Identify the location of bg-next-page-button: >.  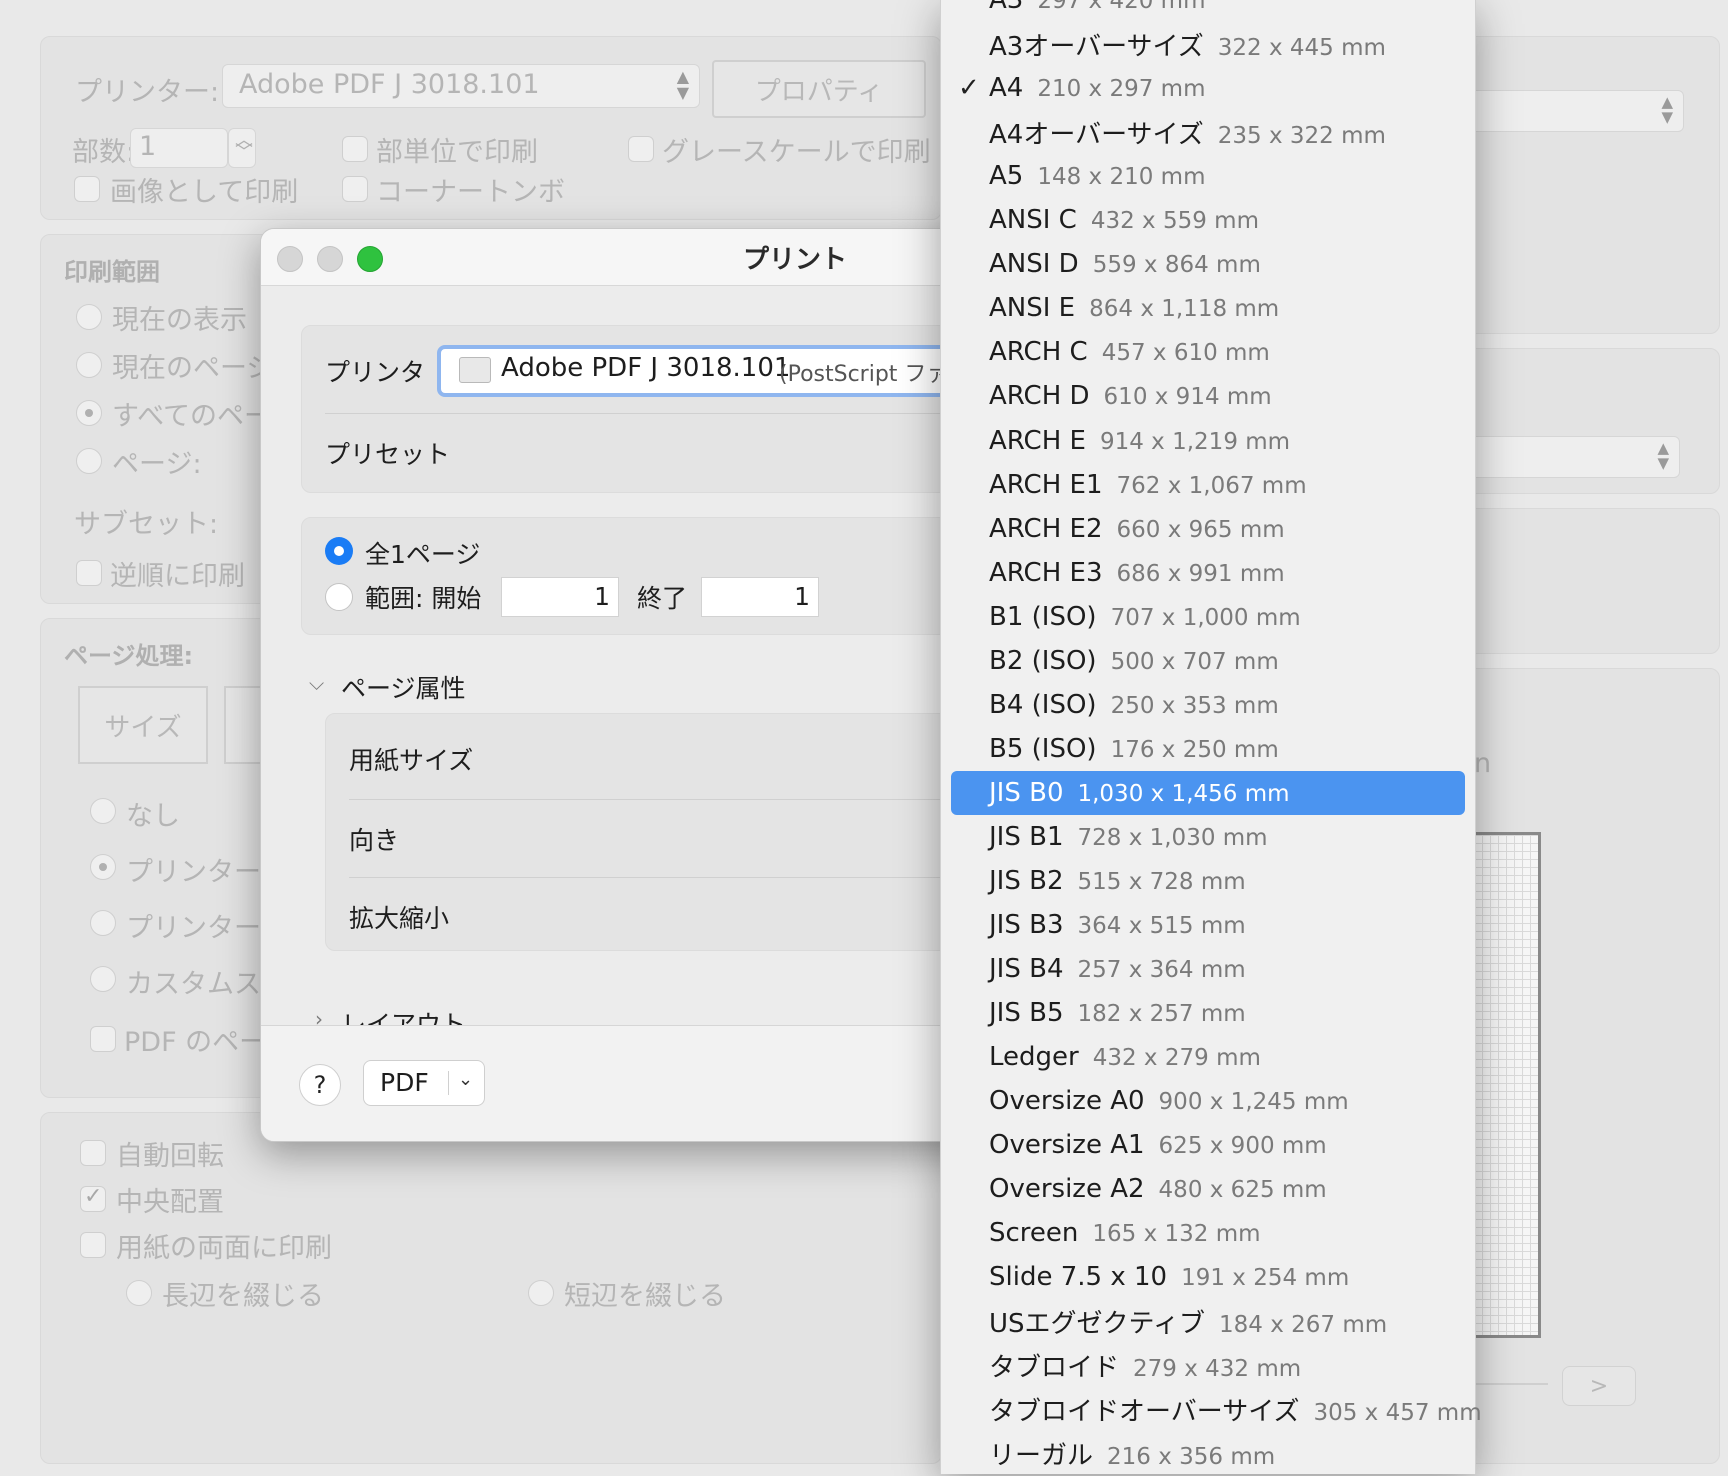
(1599, 1386).